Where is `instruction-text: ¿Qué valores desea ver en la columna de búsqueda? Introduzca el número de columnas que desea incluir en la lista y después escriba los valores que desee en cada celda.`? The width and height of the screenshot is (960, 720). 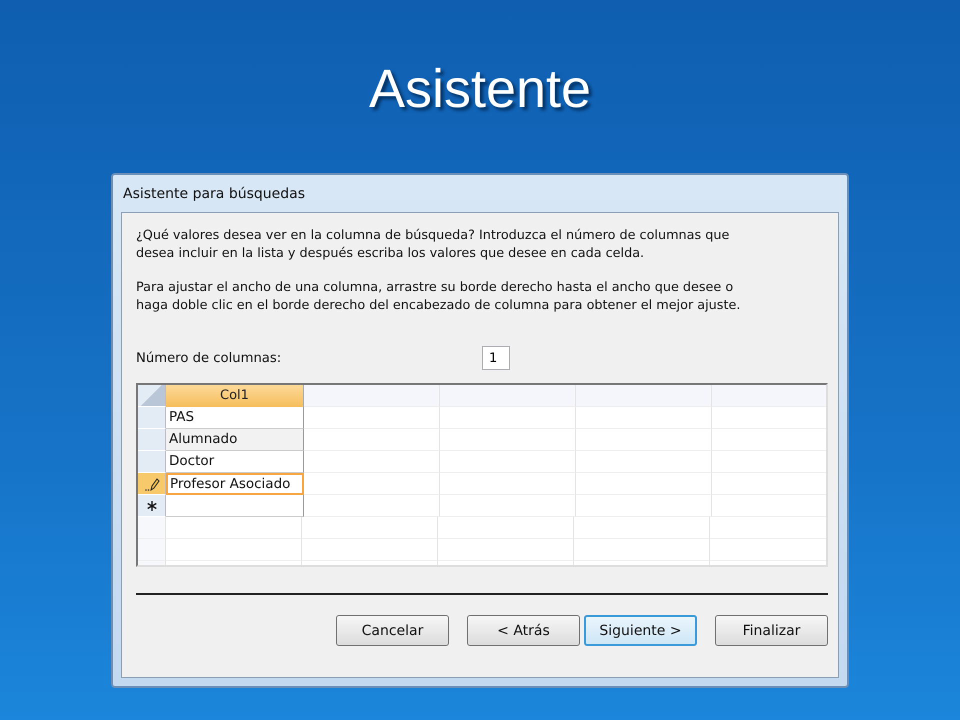
instruction-text: ¿Qué valores desea ver en la columna de búsqueda? Introduzca el número de columnas que desea incluir en la lista y después escriba los valores que desee en cada celda. is located at coordinates (433, 245).